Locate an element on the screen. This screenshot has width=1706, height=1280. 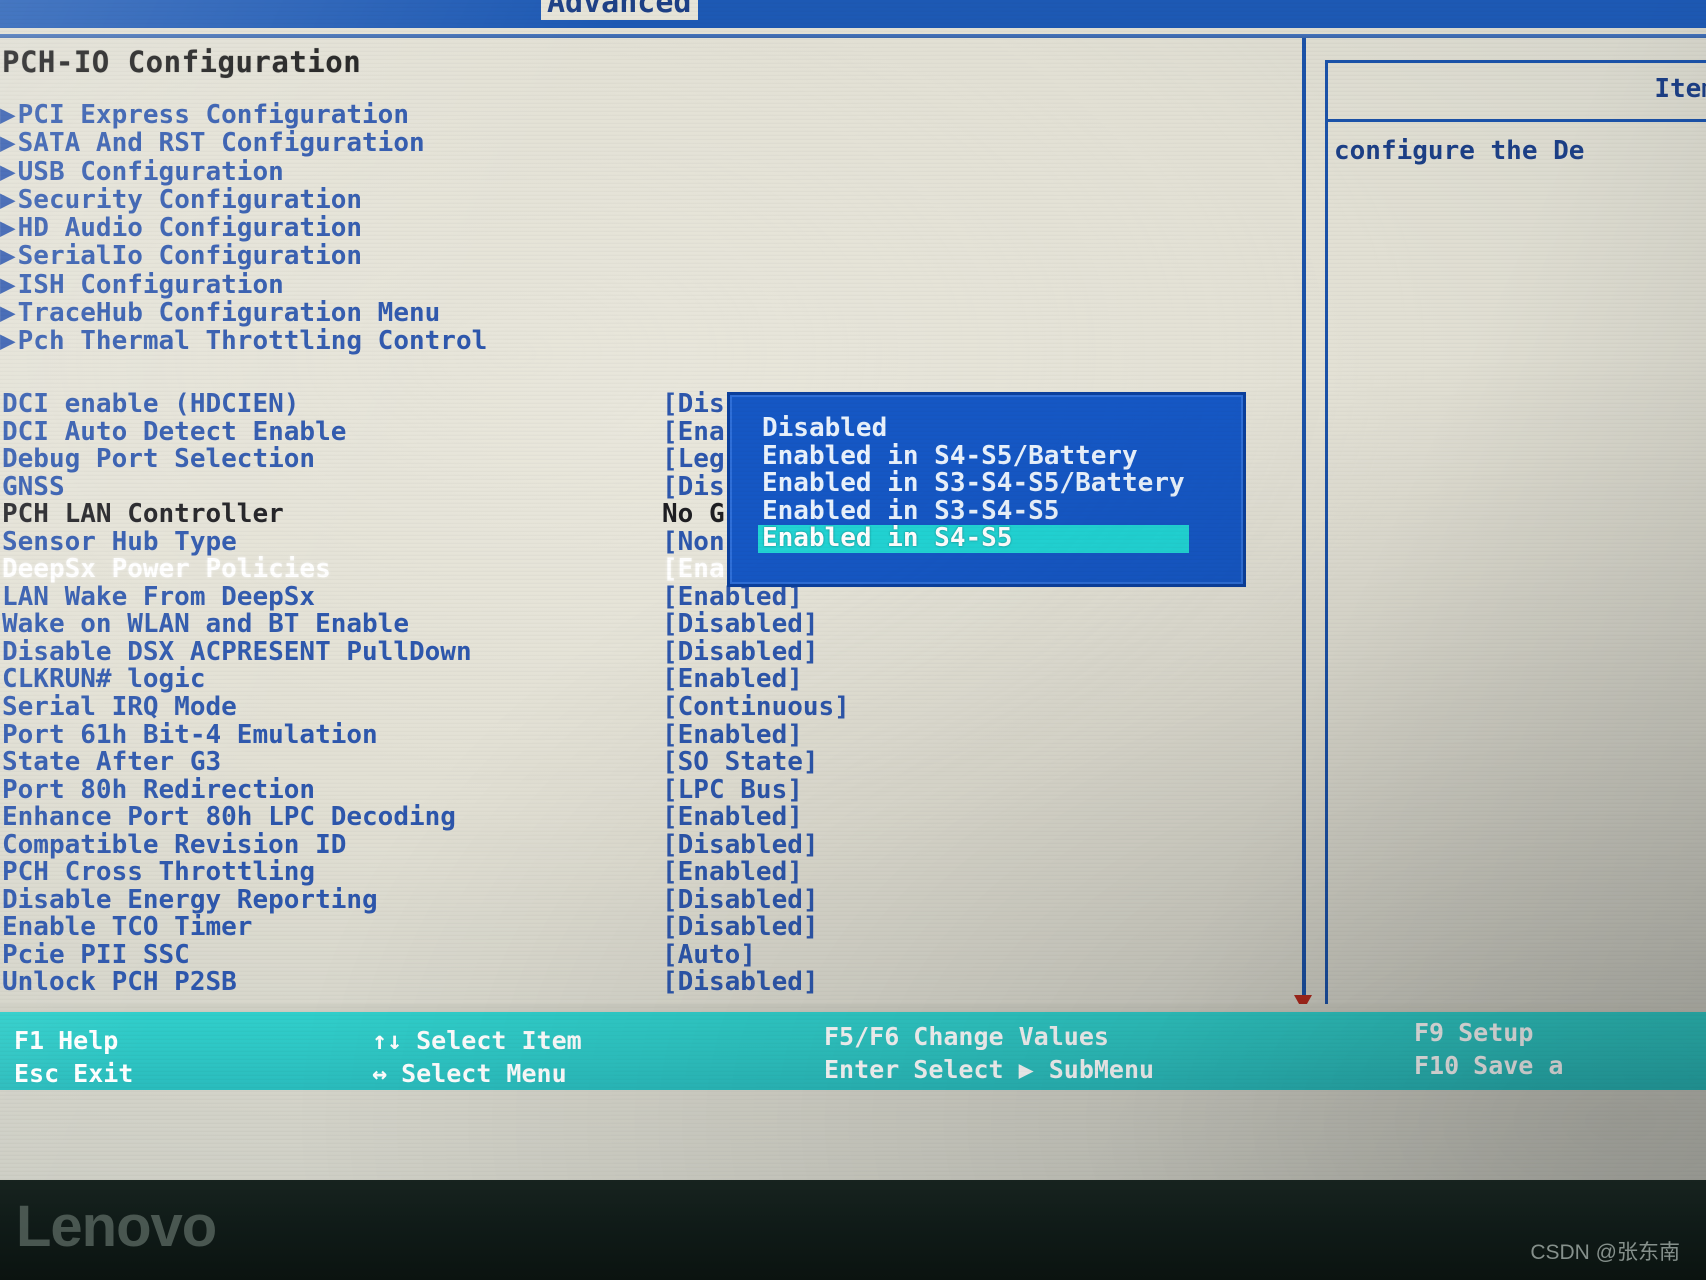
laptop-bezel is located at coordinates (853, 1230).